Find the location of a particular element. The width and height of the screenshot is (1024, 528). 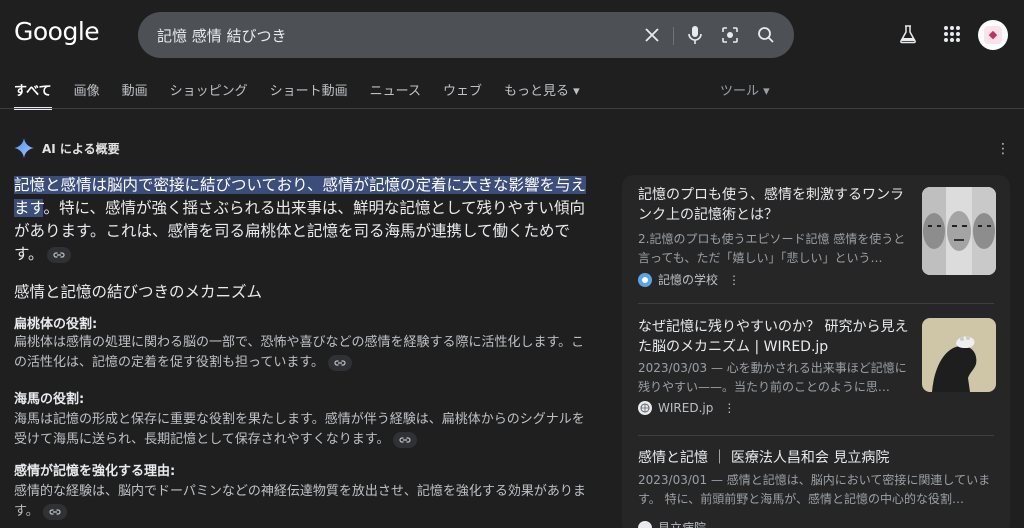

card-source: 記憶の学校 ⋮ is located at coordinates (689, 279).